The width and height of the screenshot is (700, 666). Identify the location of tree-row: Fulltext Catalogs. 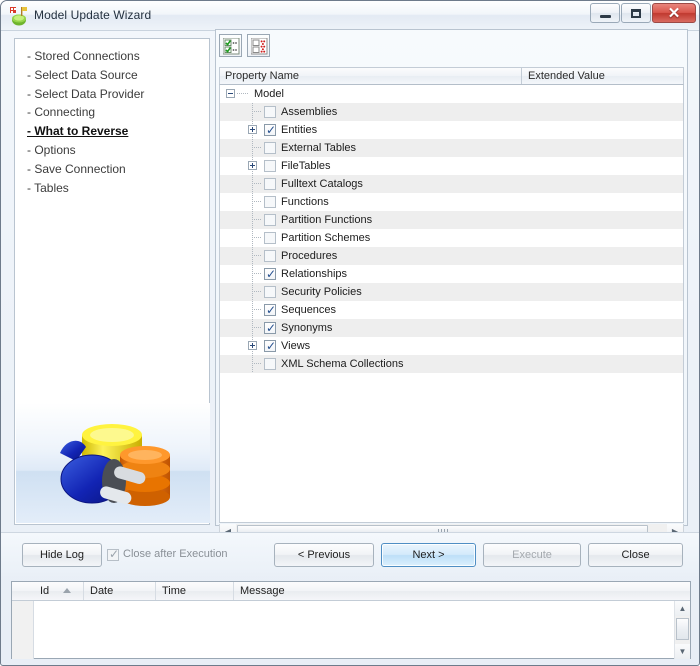
(451, 184).